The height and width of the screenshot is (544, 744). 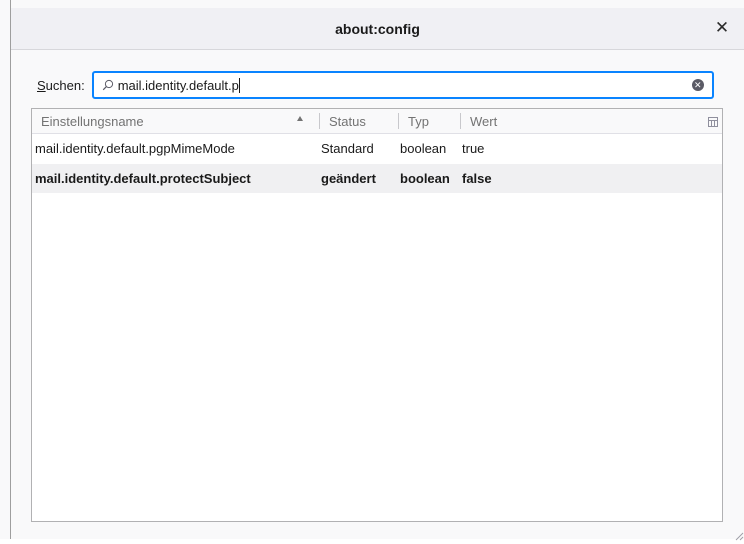 What do you see at coordinates (473, 148) in the screenshot?
I see `row-pref-value: true` at bounding box center [473, 148].